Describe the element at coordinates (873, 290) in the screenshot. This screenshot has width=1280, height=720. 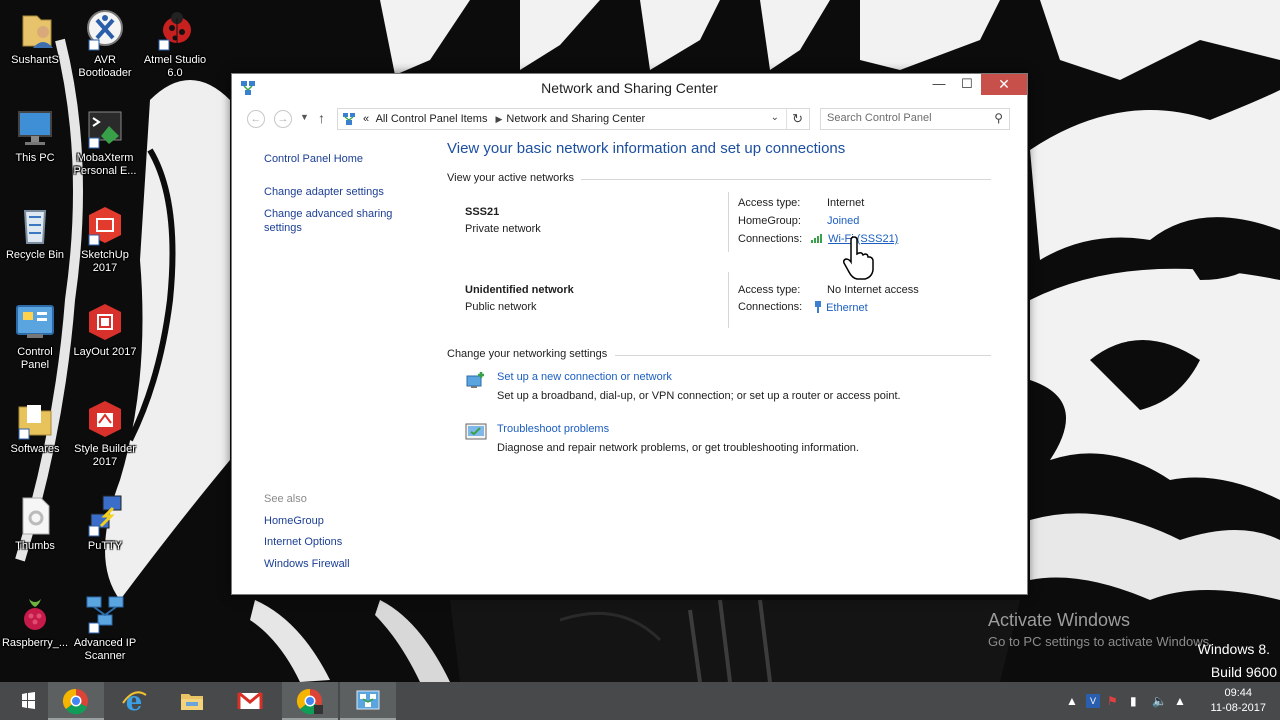
I see `access-type-value: No Internet access` at that location.